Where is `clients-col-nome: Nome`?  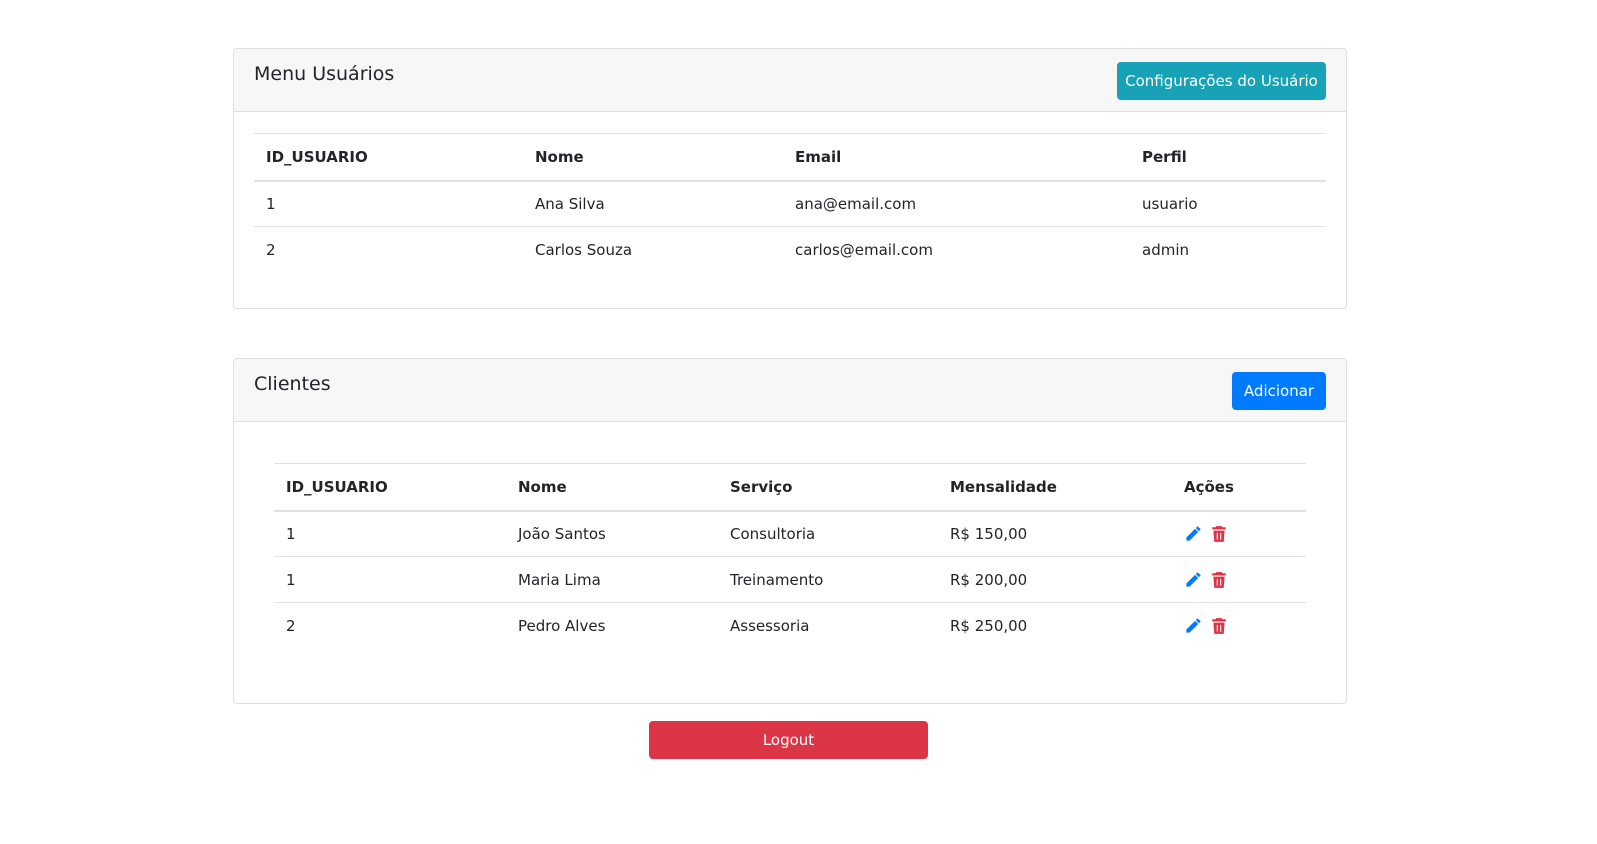
clients-col-nome: Nome is located at coordinates (612, 487).